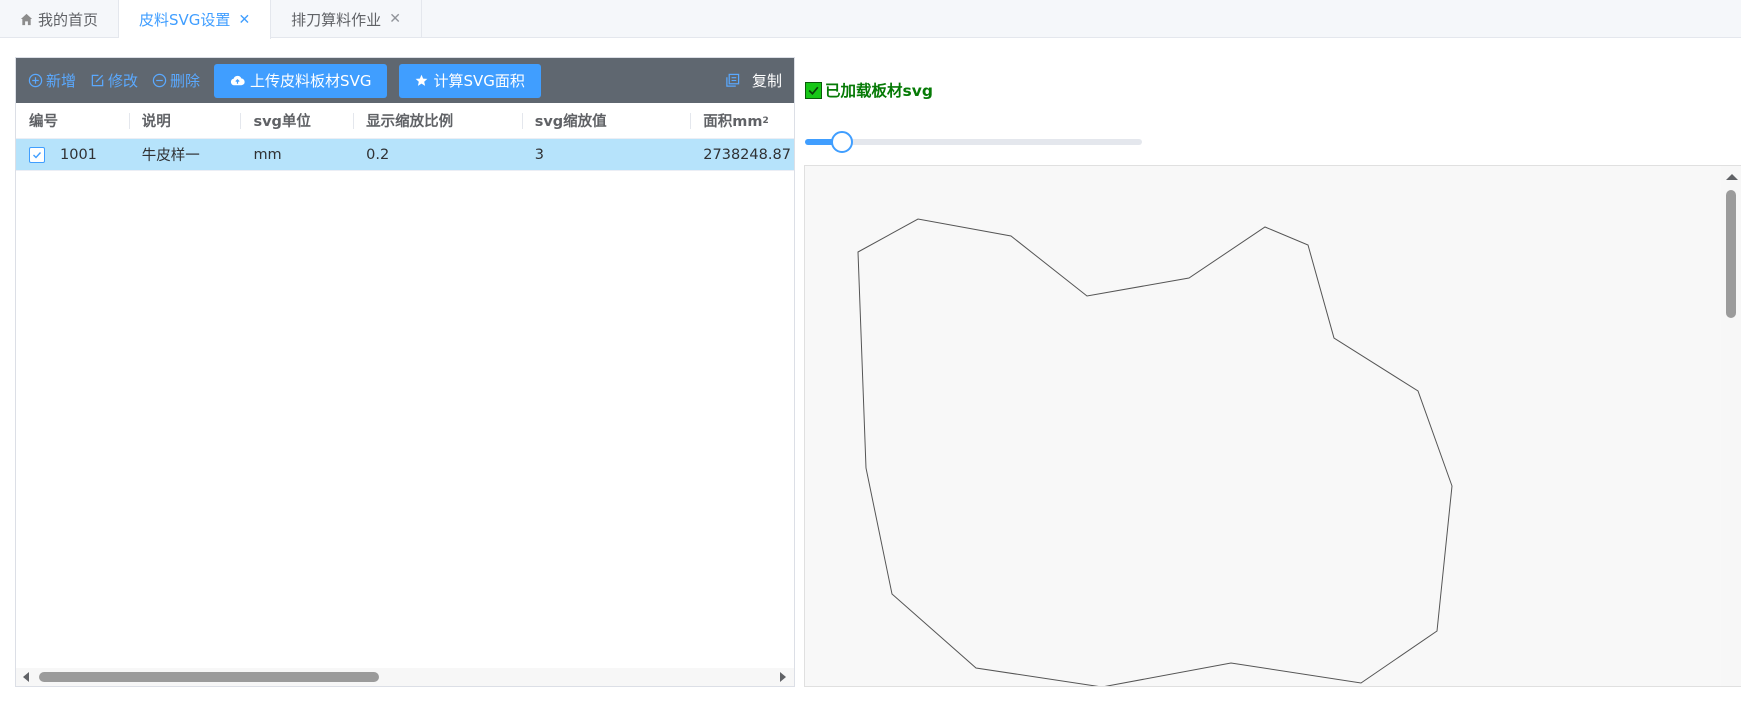  I want to click on row-checkbox, so click(37, 154).